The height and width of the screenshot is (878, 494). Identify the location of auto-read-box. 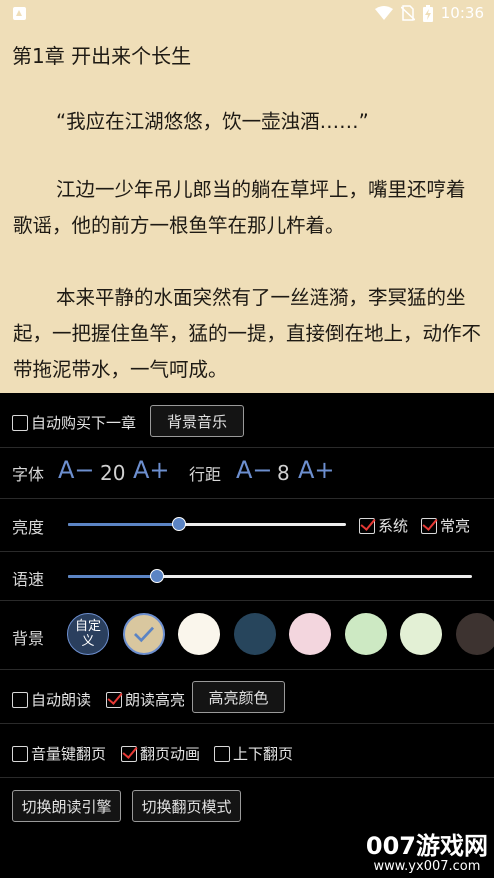
(20, 699).